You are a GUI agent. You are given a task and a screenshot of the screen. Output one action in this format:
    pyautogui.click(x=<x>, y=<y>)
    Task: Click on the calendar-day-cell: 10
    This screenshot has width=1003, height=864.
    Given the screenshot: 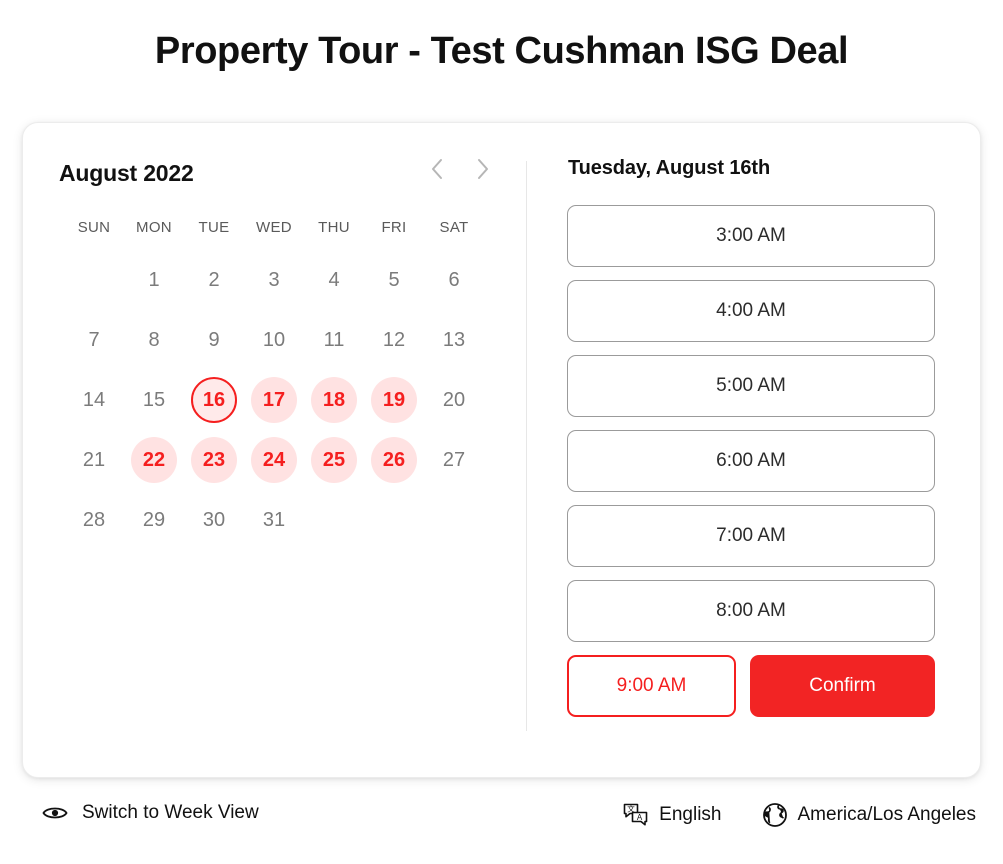 What is the action you would take?
    pyautogui.click(x=274, y=340)
    